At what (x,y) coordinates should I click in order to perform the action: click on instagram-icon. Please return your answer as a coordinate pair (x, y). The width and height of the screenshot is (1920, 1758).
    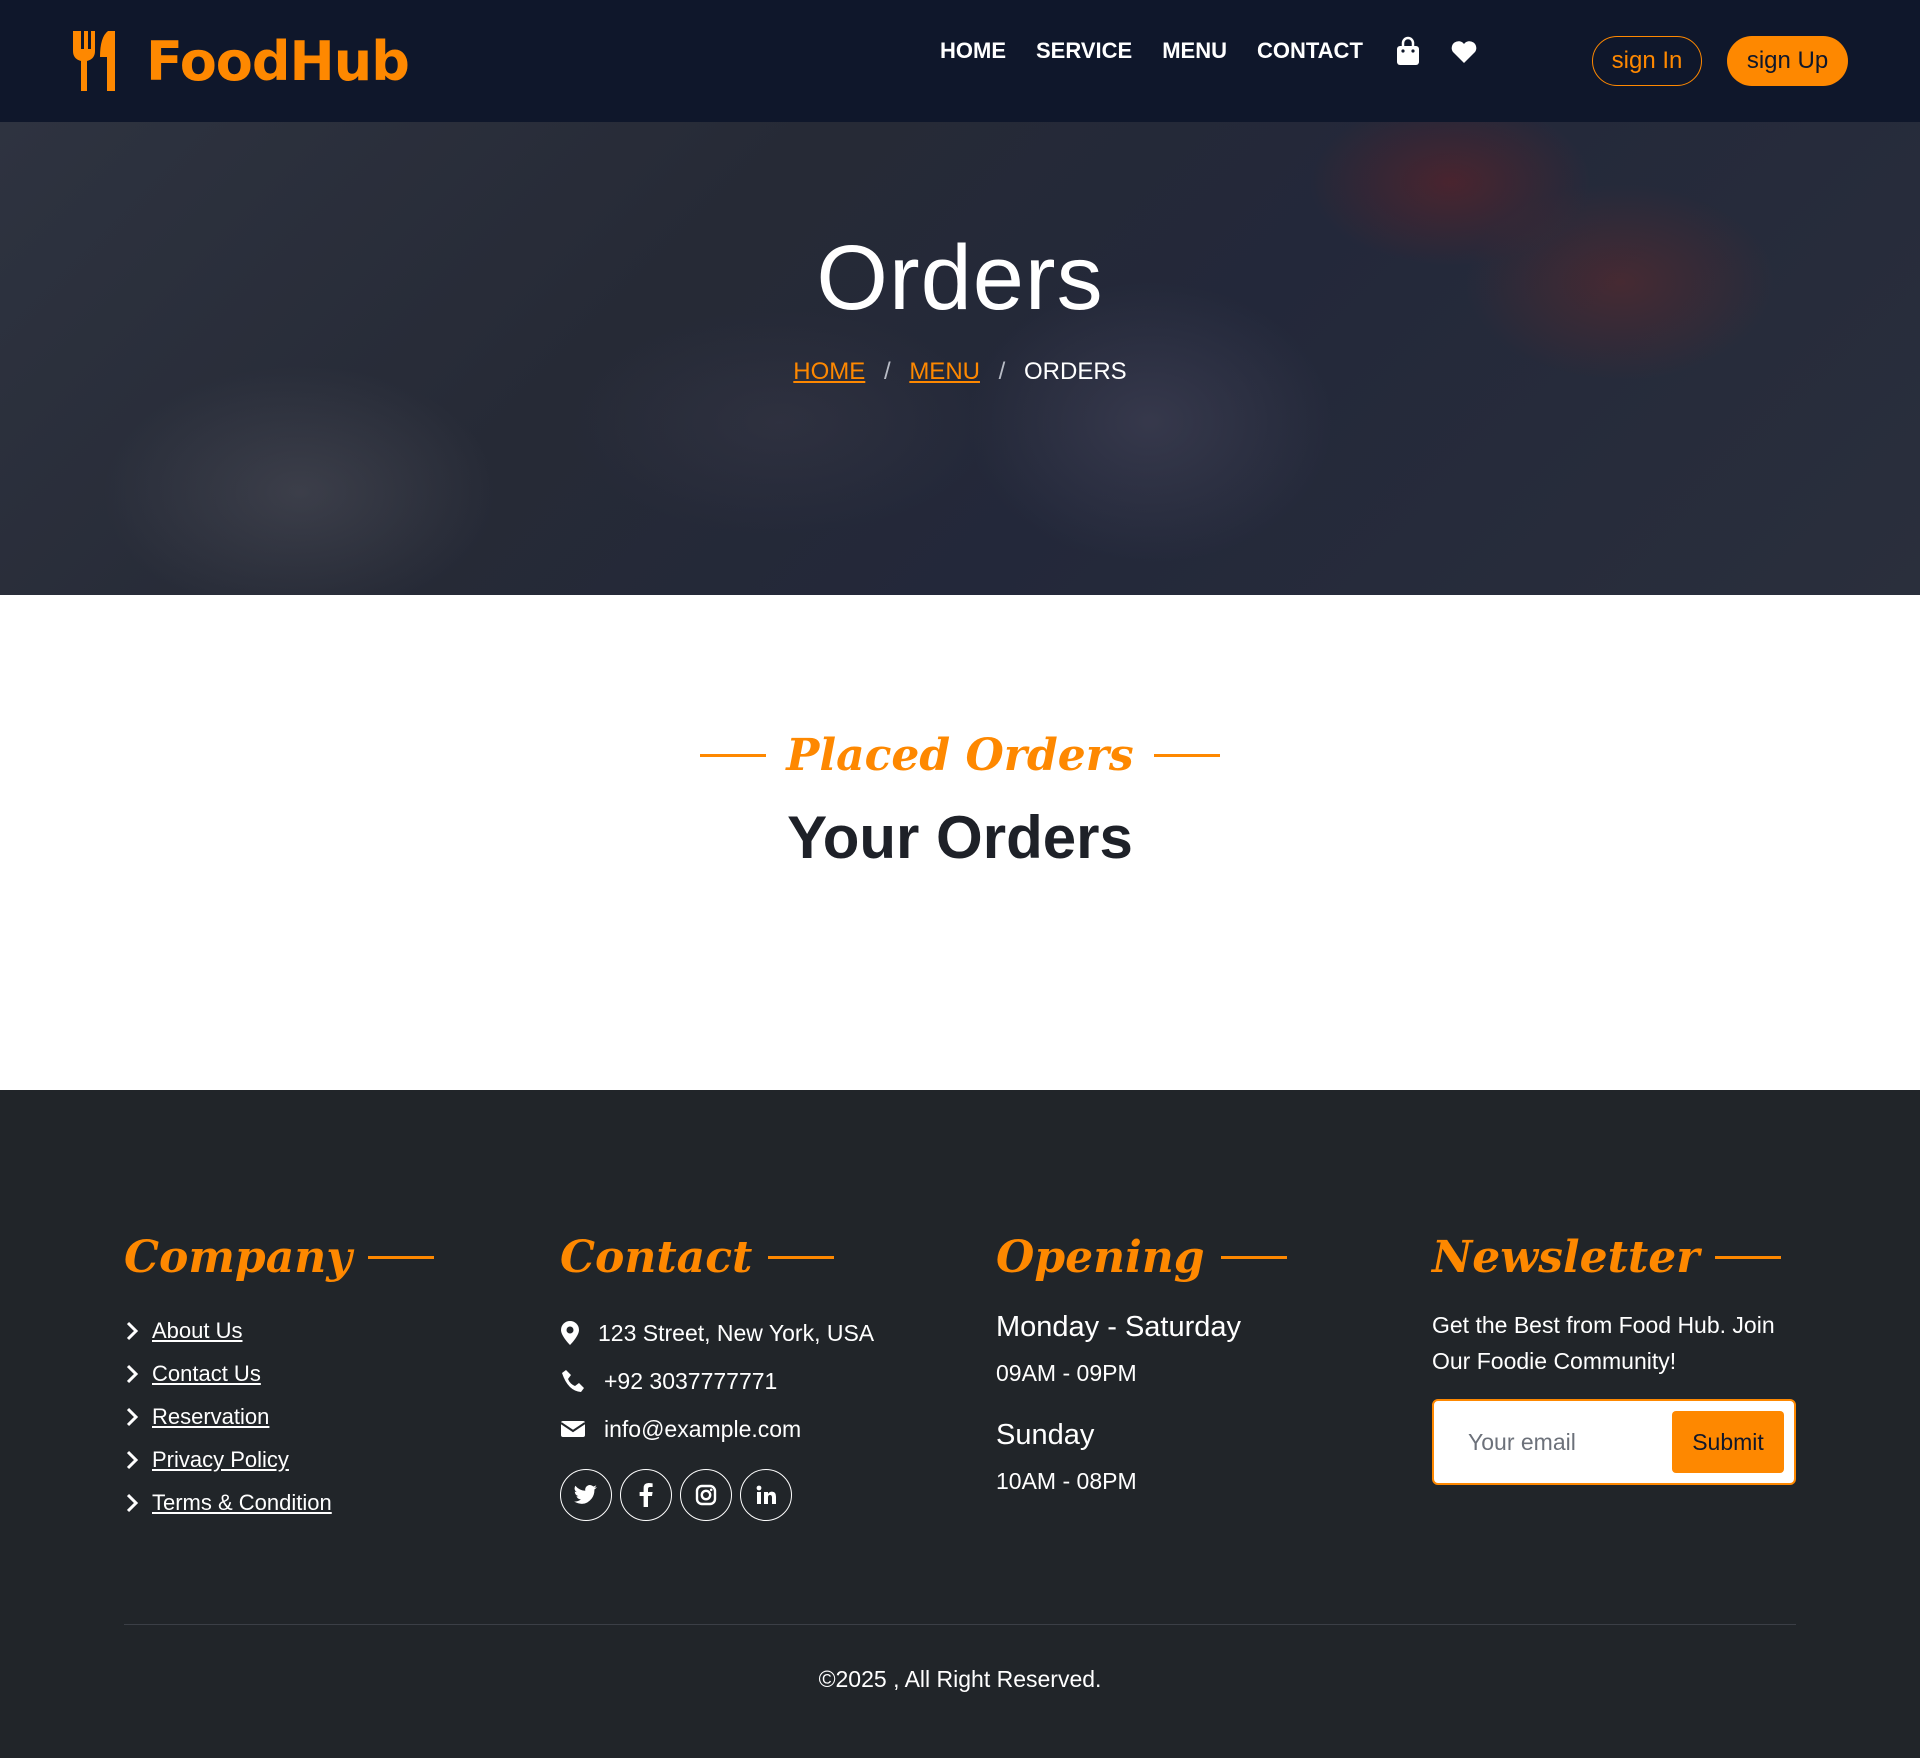
    Looking at the image, I should click on (706, 1495).